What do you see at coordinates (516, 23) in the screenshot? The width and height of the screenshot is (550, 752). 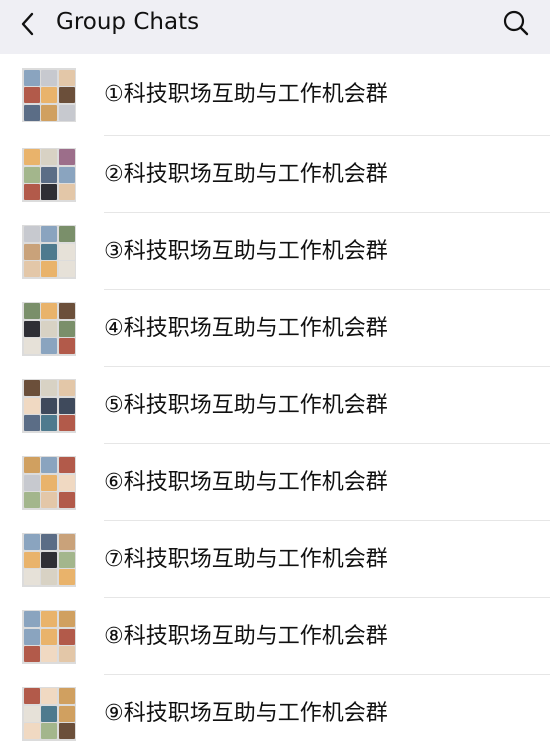 I see `search-button` at bounding box center [516, 23].